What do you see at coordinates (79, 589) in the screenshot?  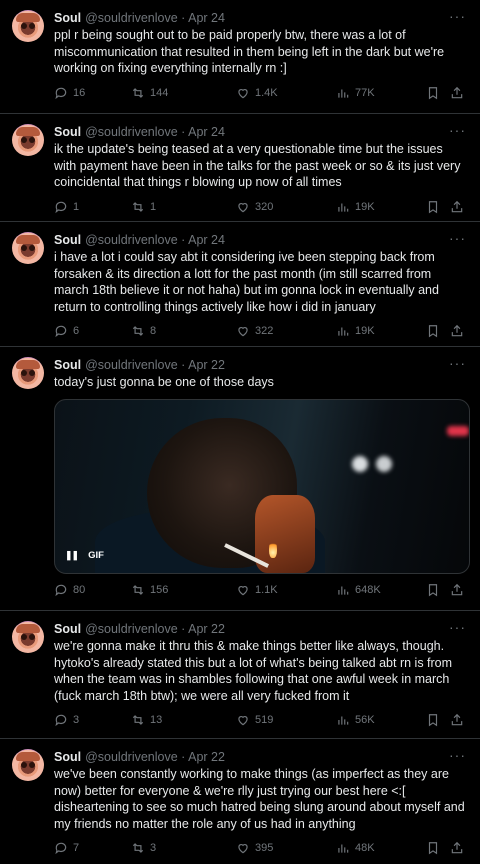 I see `reply-count: 80` at bounding box center [79, 589].